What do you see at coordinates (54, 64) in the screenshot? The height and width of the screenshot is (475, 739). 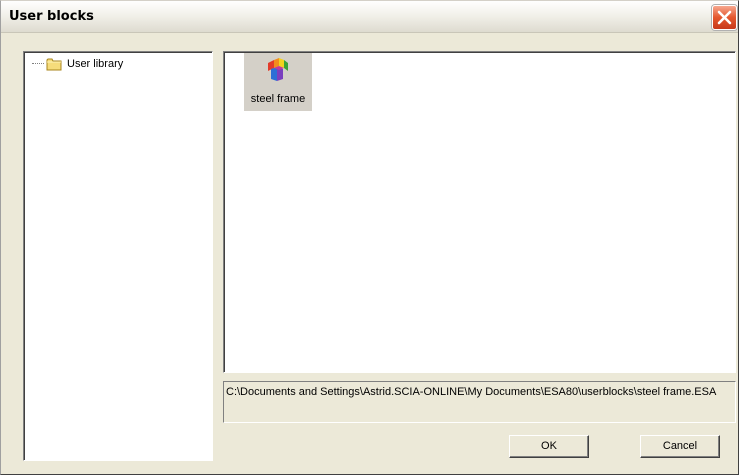 I see `folder-icon` at bounding box center [54, 64].